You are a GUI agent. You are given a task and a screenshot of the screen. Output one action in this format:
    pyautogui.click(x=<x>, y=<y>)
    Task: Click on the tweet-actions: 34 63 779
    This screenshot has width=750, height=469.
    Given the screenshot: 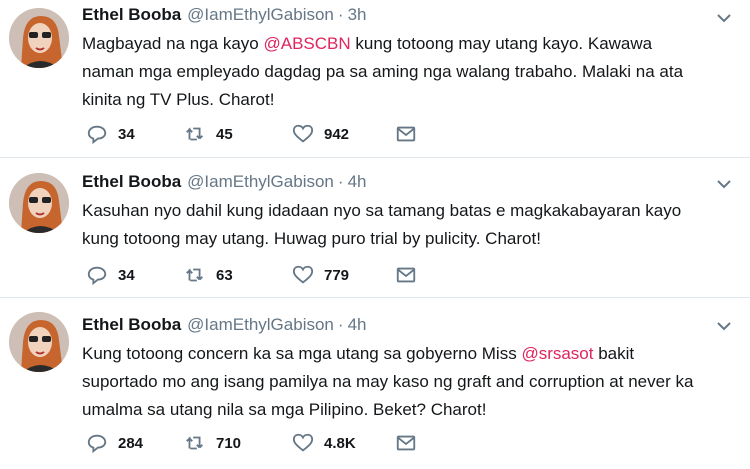 What is the action you would take?
    pyautogui.click(x=282, y=275)
    